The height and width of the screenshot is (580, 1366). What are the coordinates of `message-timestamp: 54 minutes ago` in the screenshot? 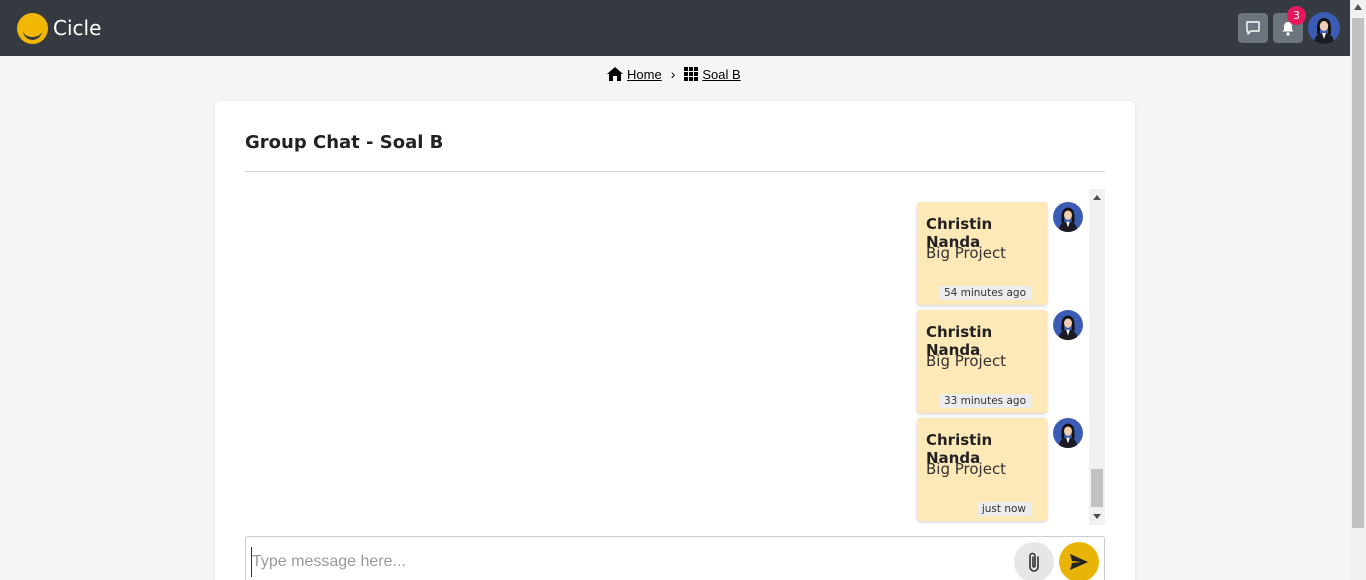 It's located at (984, 293).